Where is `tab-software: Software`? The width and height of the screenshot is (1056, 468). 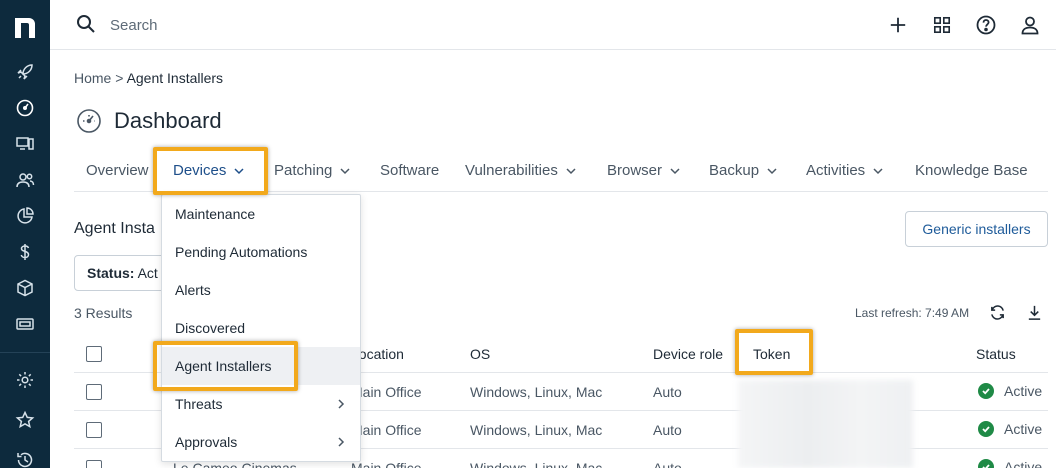 tab-software: Software is located at coordinates (409, 171).